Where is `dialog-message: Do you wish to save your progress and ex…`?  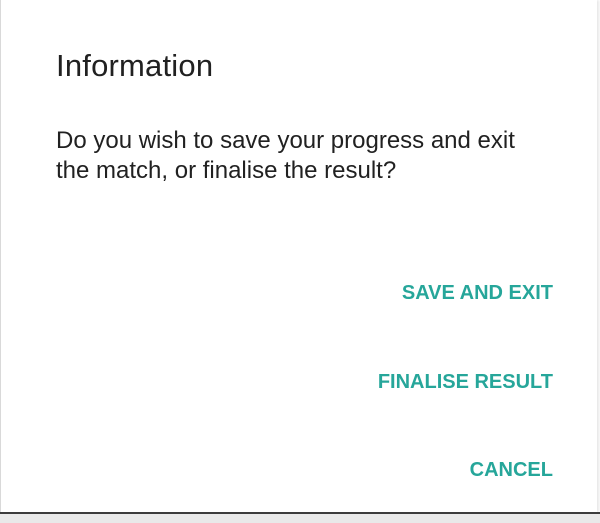
dialog-message: Do you wish to save your progress and ex… is located at coordinates (285, 155).